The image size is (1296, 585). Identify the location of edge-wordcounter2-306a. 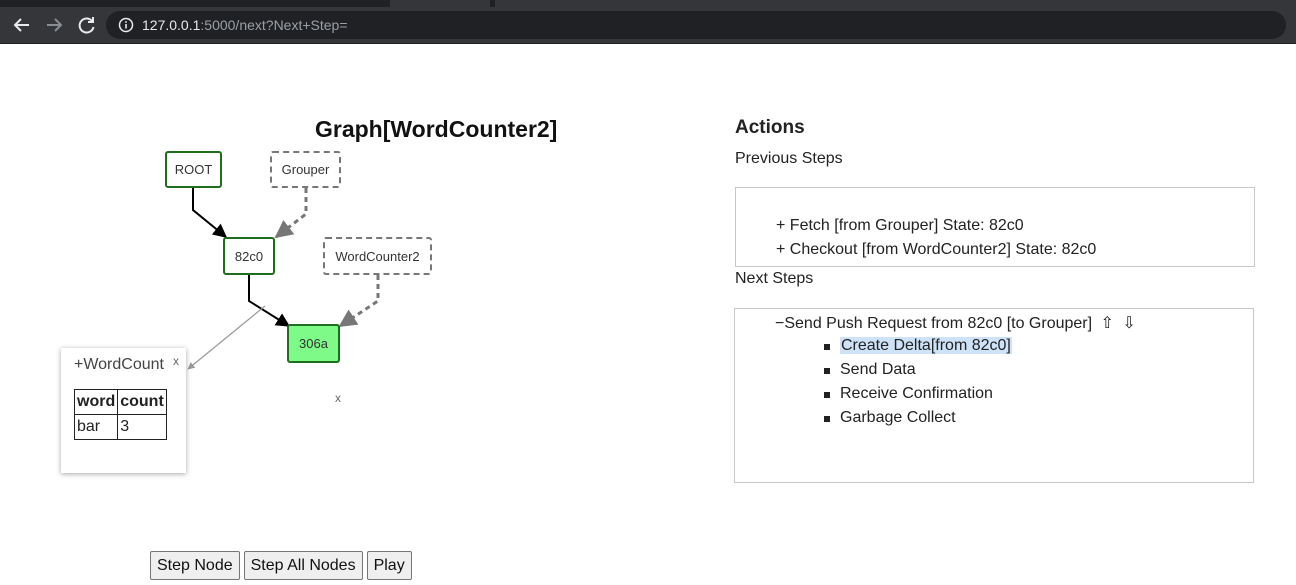
(359, 301).